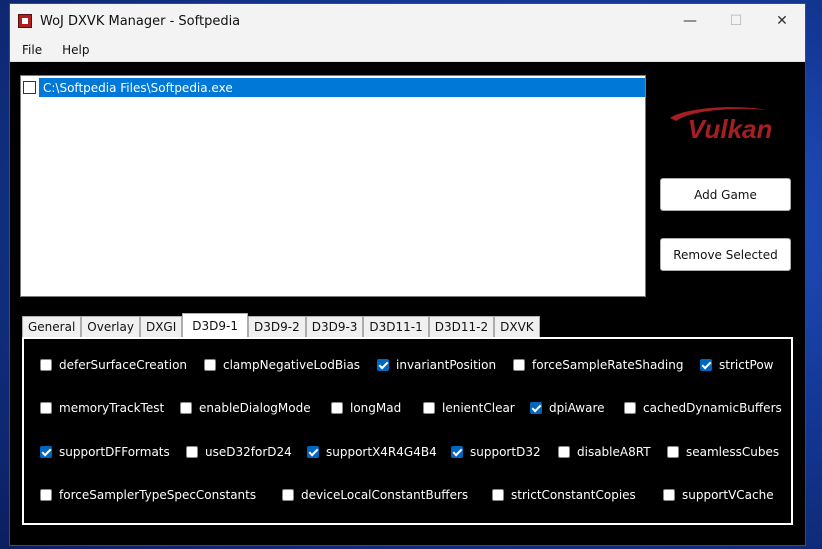 Image resolution: width=822 pixels, height=549 pixels. Describe the element at coordinates (725, 254) in the screenshot. I see `remove-selected-button: Remove Selected` at that location.